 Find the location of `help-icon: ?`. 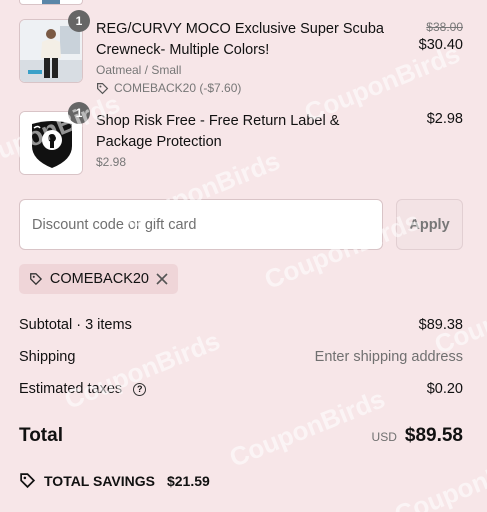

help-icon: ? is located at coordinates (140, 389).